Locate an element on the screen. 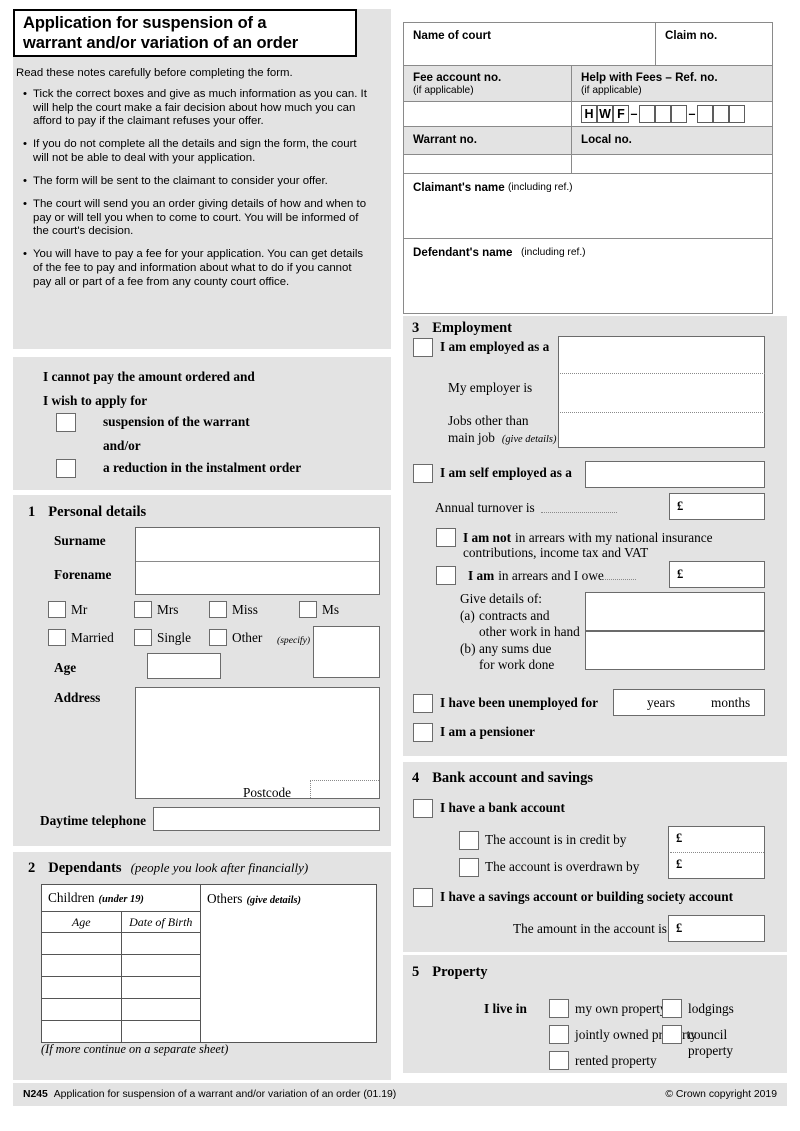 This screenshot has width=800, height=1131. annual-turnover-input: £ is located at coordinates (717, 506).